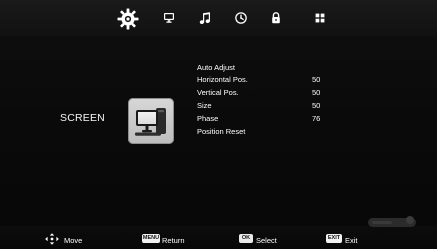 Image resolution: width=437 pixels, height=249 pixels. What do you see at coordinates (277, 93) in the screenshot?
I see `setting-vertical-pos: Vertical Pos. 50` at bounding box center [277, 93].